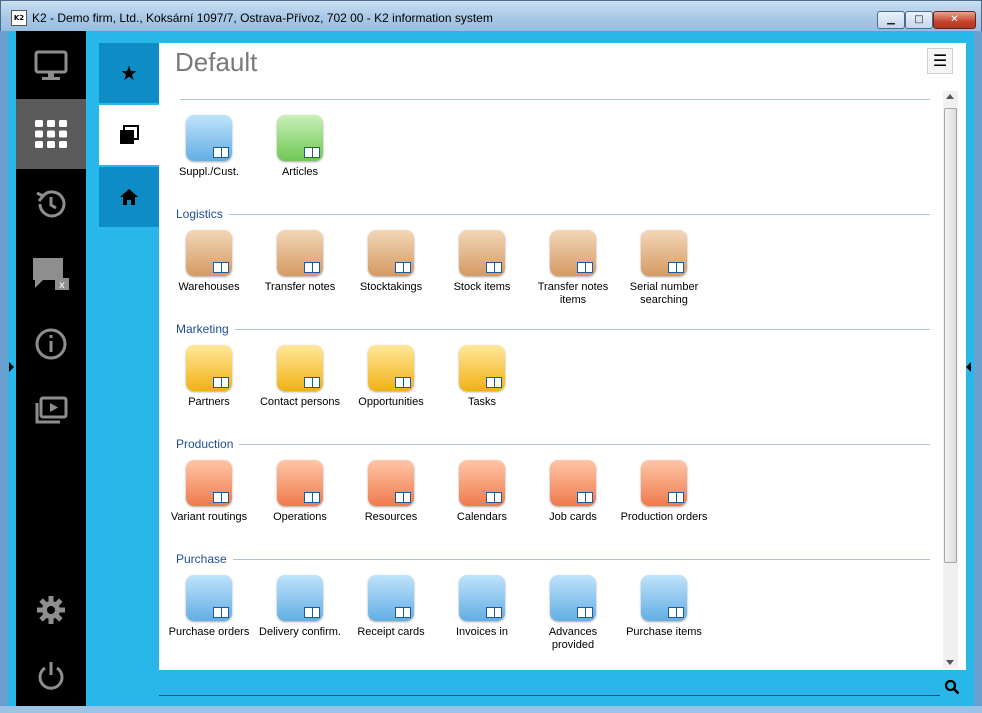 This screenshot has height=713, width=982. What do you see at coordinates (891, 20) in the screenshot?
I see `minimize-button: ▁` at bounding box center [891, 20].